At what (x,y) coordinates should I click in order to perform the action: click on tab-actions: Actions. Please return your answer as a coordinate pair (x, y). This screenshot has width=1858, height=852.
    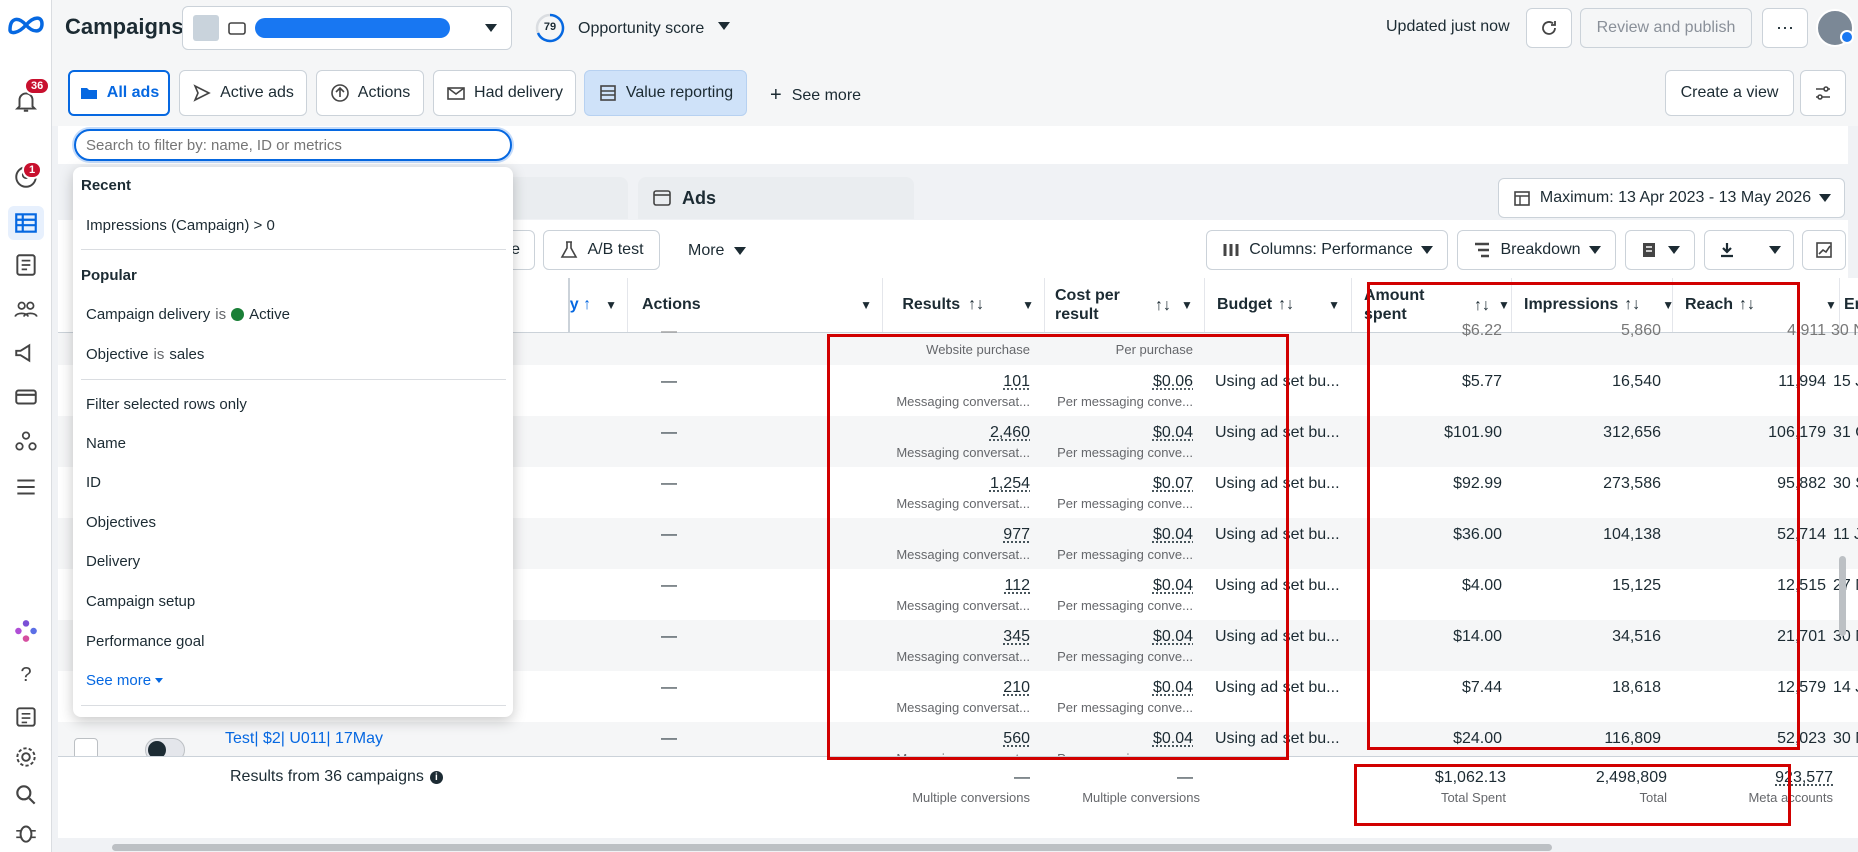
    Looking at the image, I should click on (370, 93).